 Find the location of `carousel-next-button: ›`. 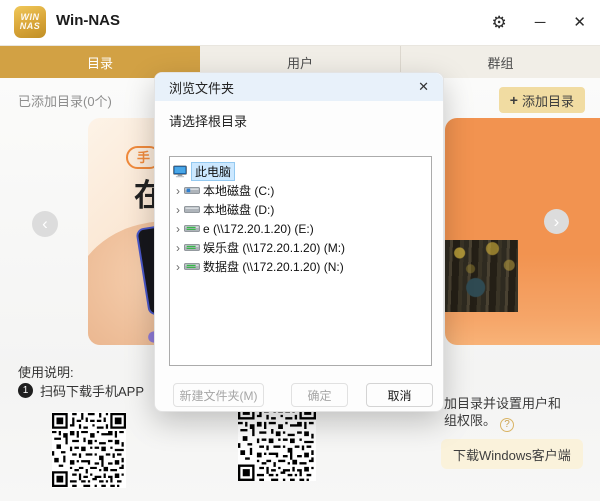

carousel-next-button: › is located at coordinates (556, 221).